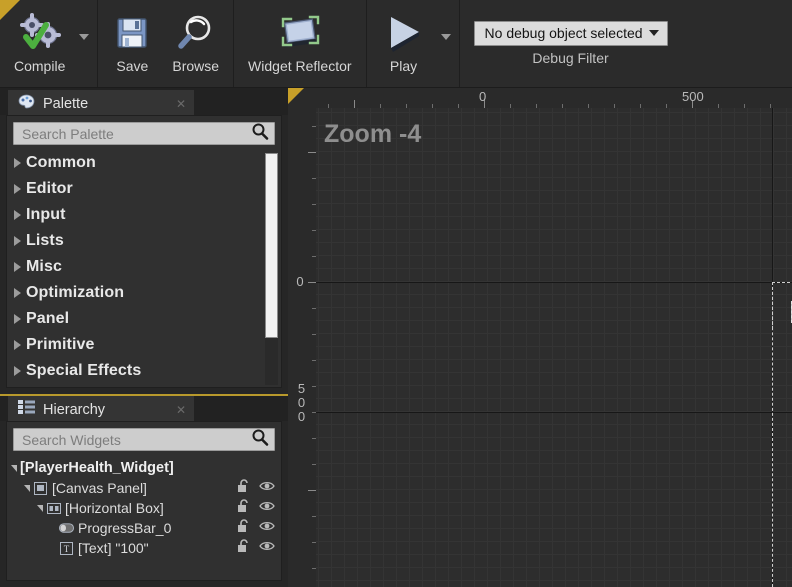 The height and width of the screenshot is (587, 792). What do you see at coordinates (446, 44) in the screenshot?
I see `play-dropdown-button` at bounding box center [446, 44].